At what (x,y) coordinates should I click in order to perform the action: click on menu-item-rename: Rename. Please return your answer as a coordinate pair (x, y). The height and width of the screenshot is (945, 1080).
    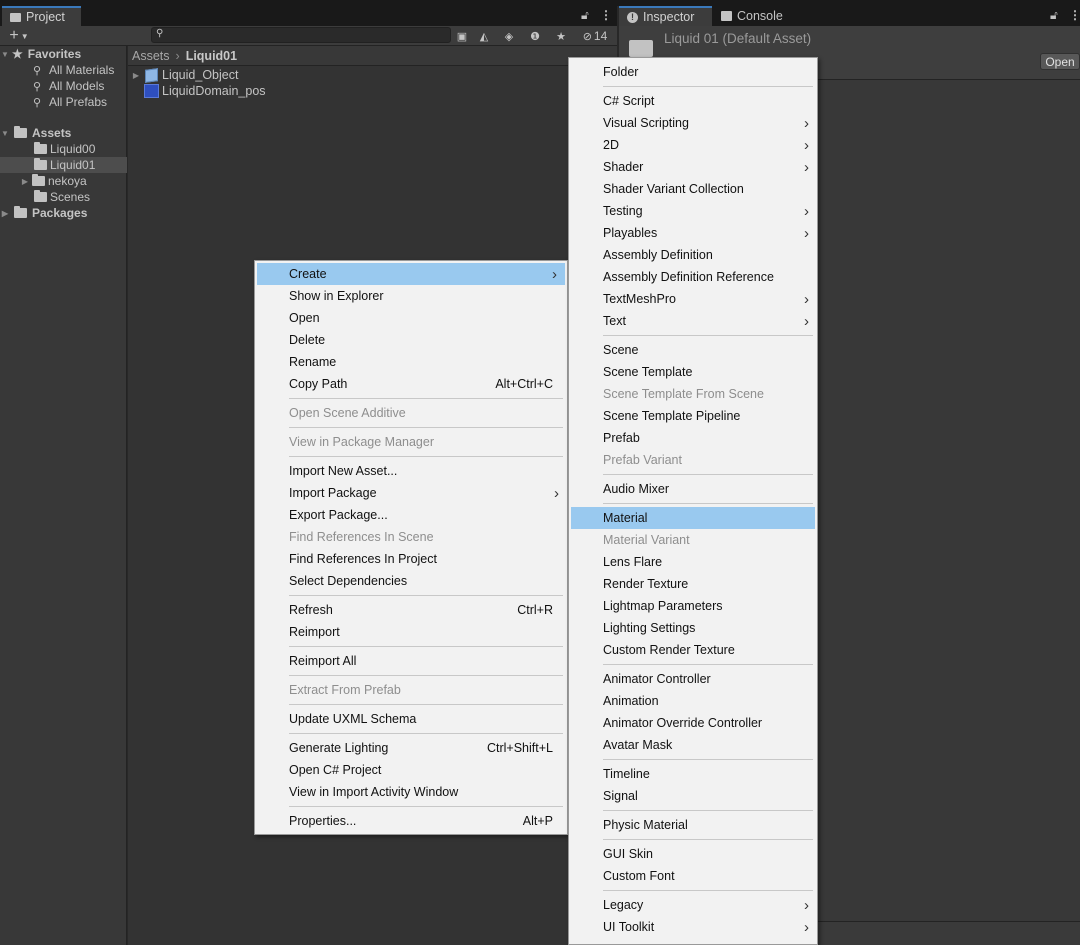
    Looking at the image, I should click on (411, 362).